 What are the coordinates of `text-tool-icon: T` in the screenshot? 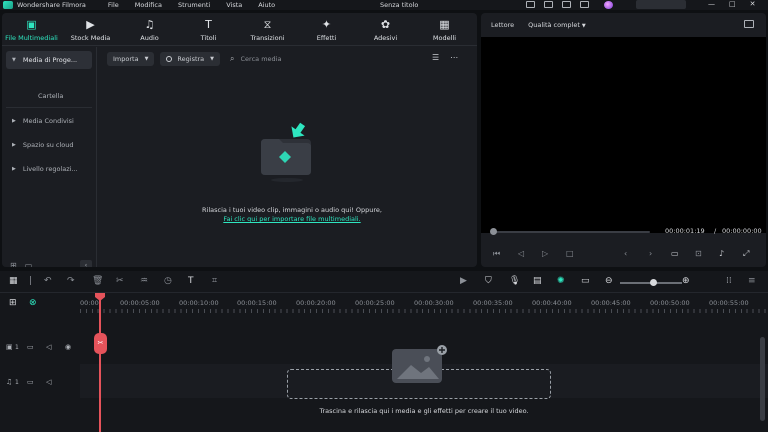 It's located at (191, 281).